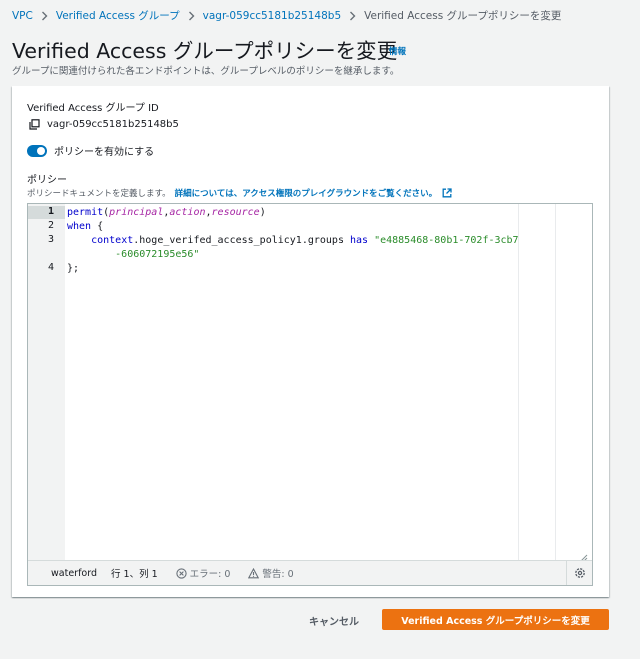  What do you see at coordinates (85, 226) in the screenshot?
I see `code-line-2: when {` at bounding box center [85, 226].